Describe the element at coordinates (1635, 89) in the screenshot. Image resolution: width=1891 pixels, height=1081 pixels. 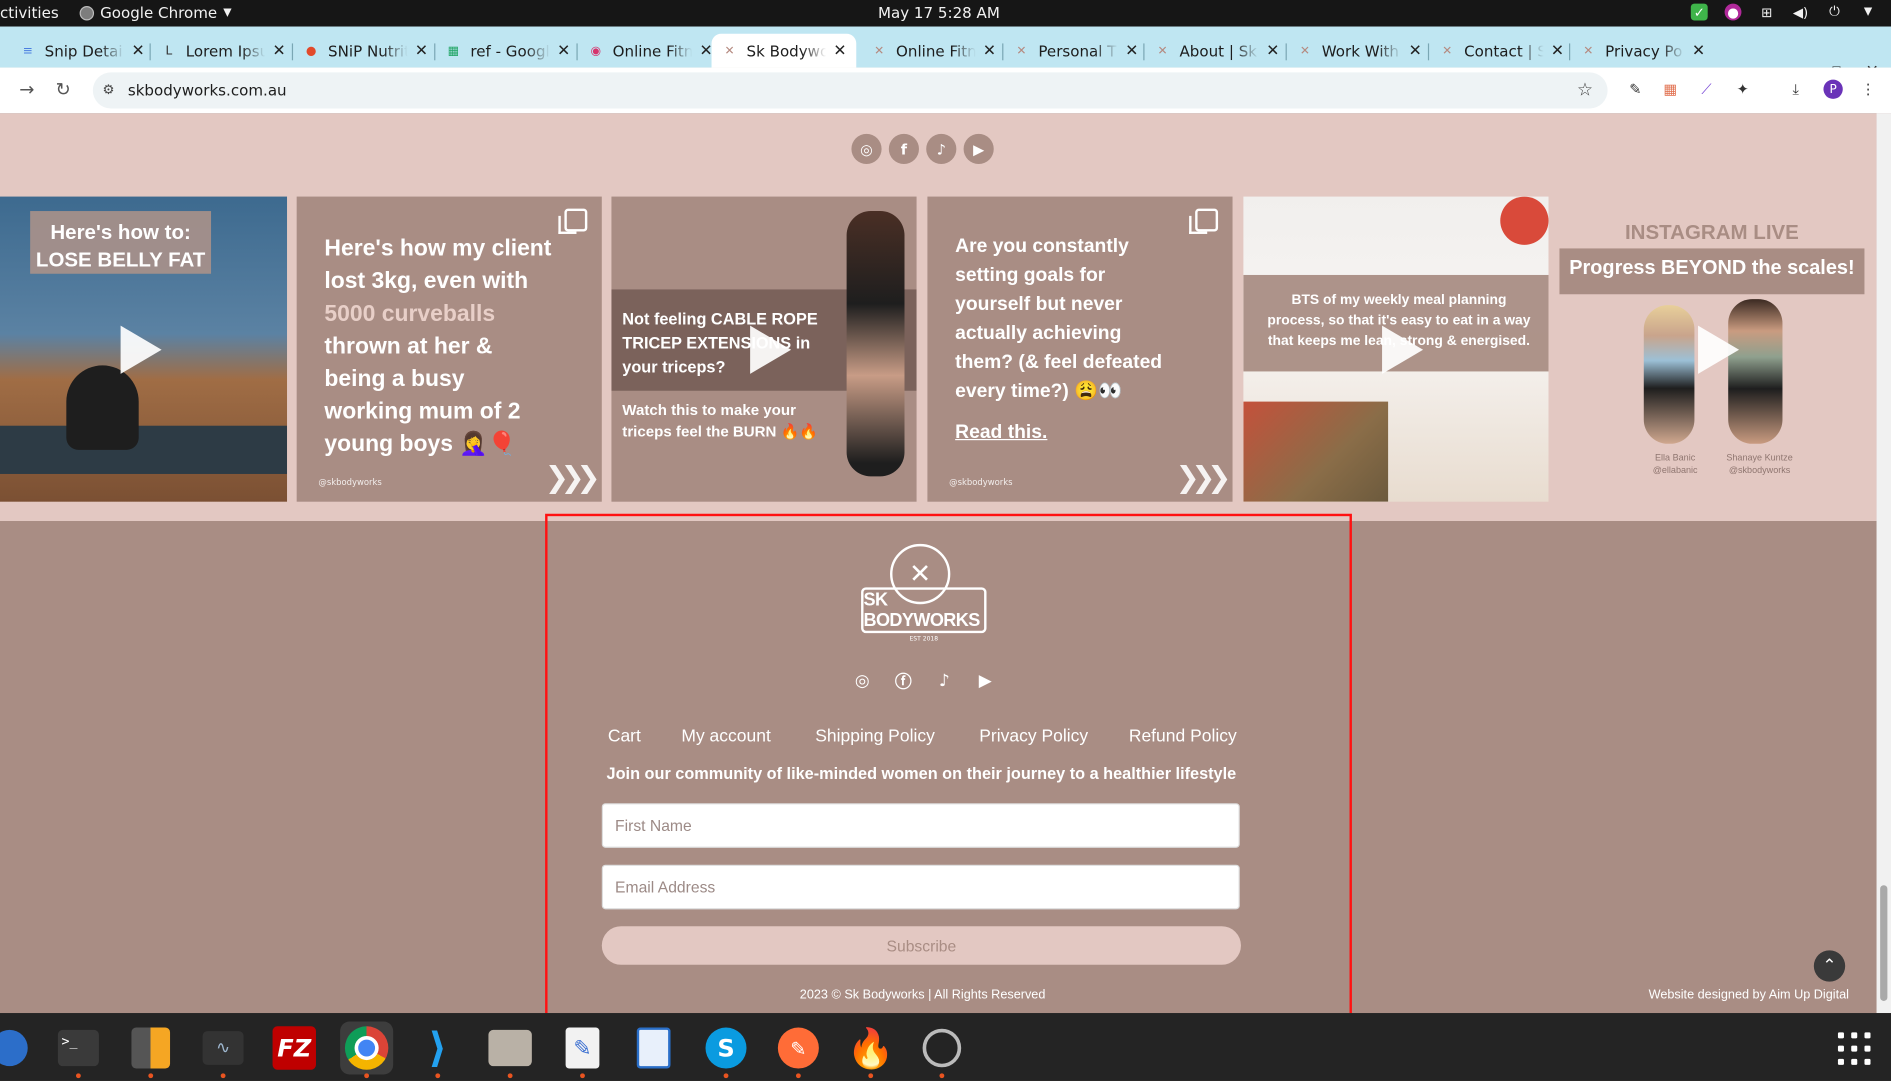
I see `eyedropper-extension-icon: ✎` at that location.